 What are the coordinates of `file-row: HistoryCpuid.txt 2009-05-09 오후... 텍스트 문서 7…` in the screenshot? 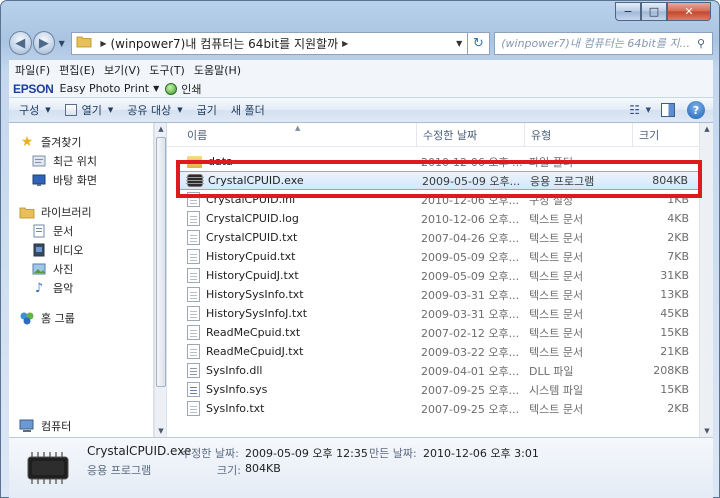 It's located at (439, 256).